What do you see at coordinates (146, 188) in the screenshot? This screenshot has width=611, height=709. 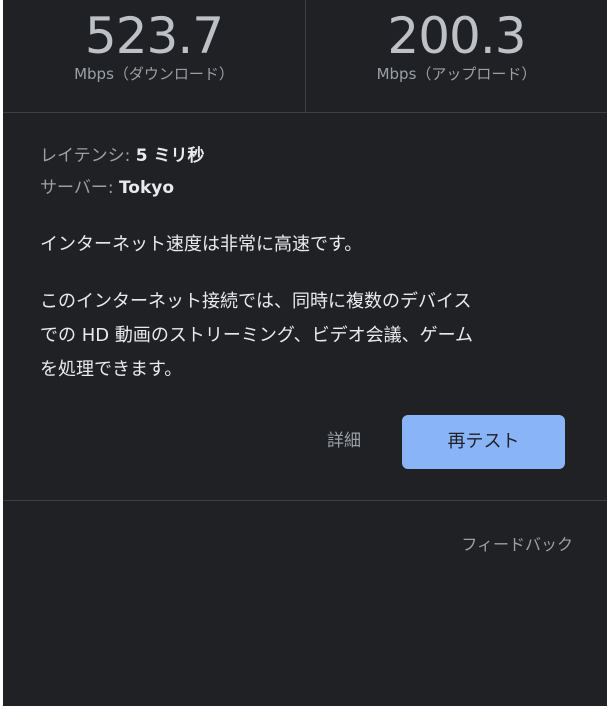 I see `server-value: Tokyo` at bounding box center [146, 188].